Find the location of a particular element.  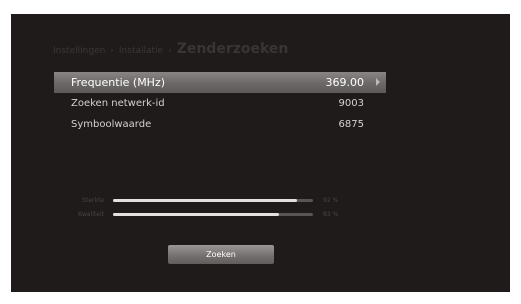

signal-strength-meter: Sterkte 92 % is located at coordinates (210, 200).